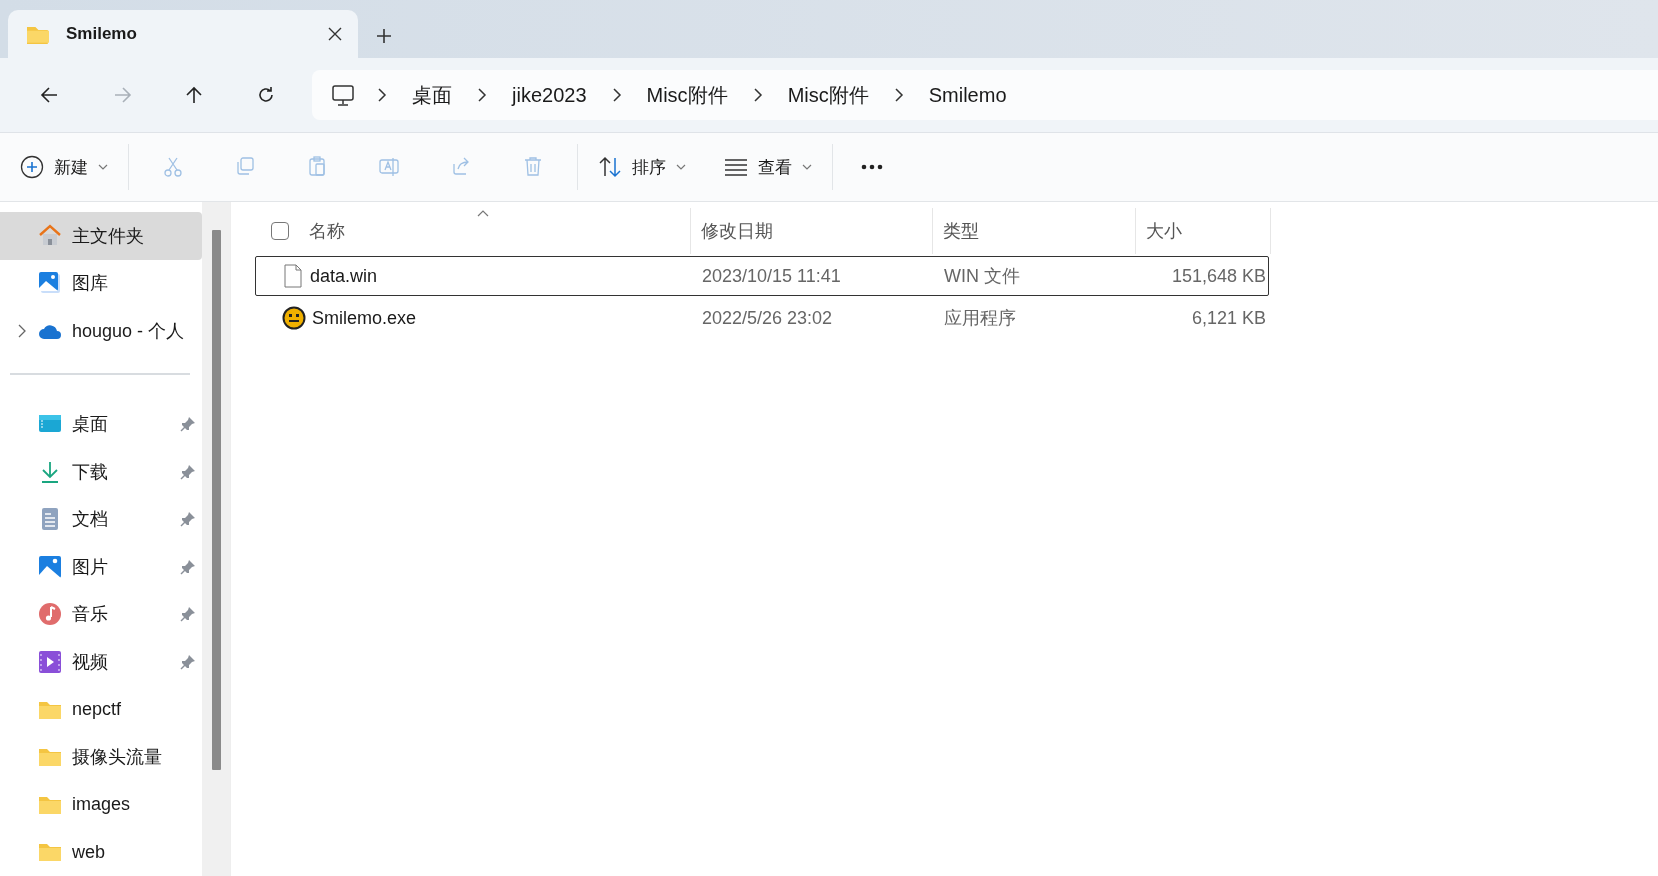  What do you see at coordinates (216, 500) in the screenshot?
I see `scrollbar-thumb` at bounding box center [216, 500].